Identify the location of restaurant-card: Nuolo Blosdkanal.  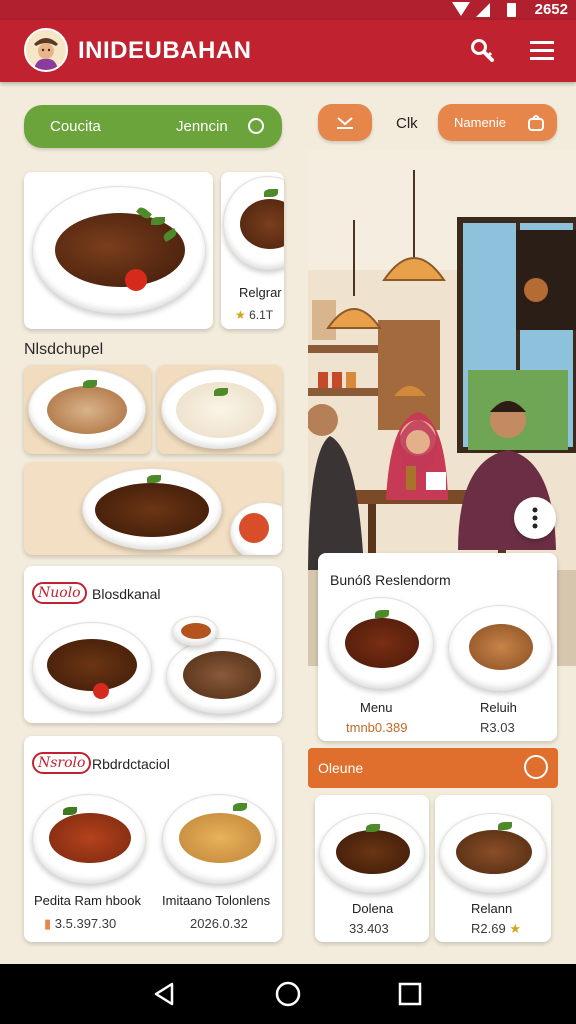
(153, 644).